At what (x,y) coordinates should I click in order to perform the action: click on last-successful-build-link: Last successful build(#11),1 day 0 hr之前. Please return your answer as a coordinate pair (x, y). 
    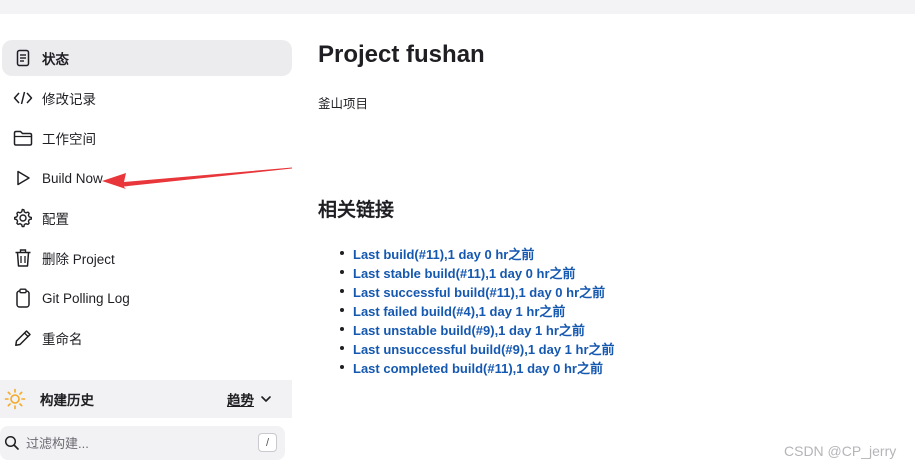
    Looking at the image, I should click on (479, 292).